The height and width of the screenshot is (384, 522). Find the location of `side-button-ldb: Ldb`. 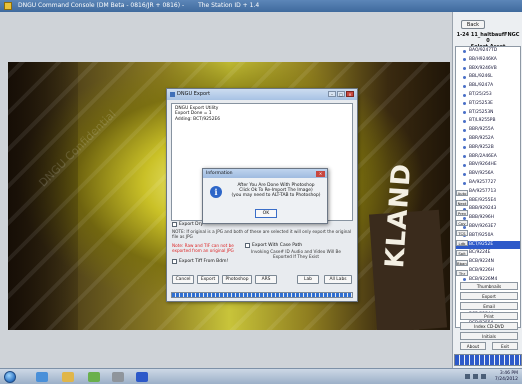

side-button-ldb: Ldb is located at coordinates (462, 243).